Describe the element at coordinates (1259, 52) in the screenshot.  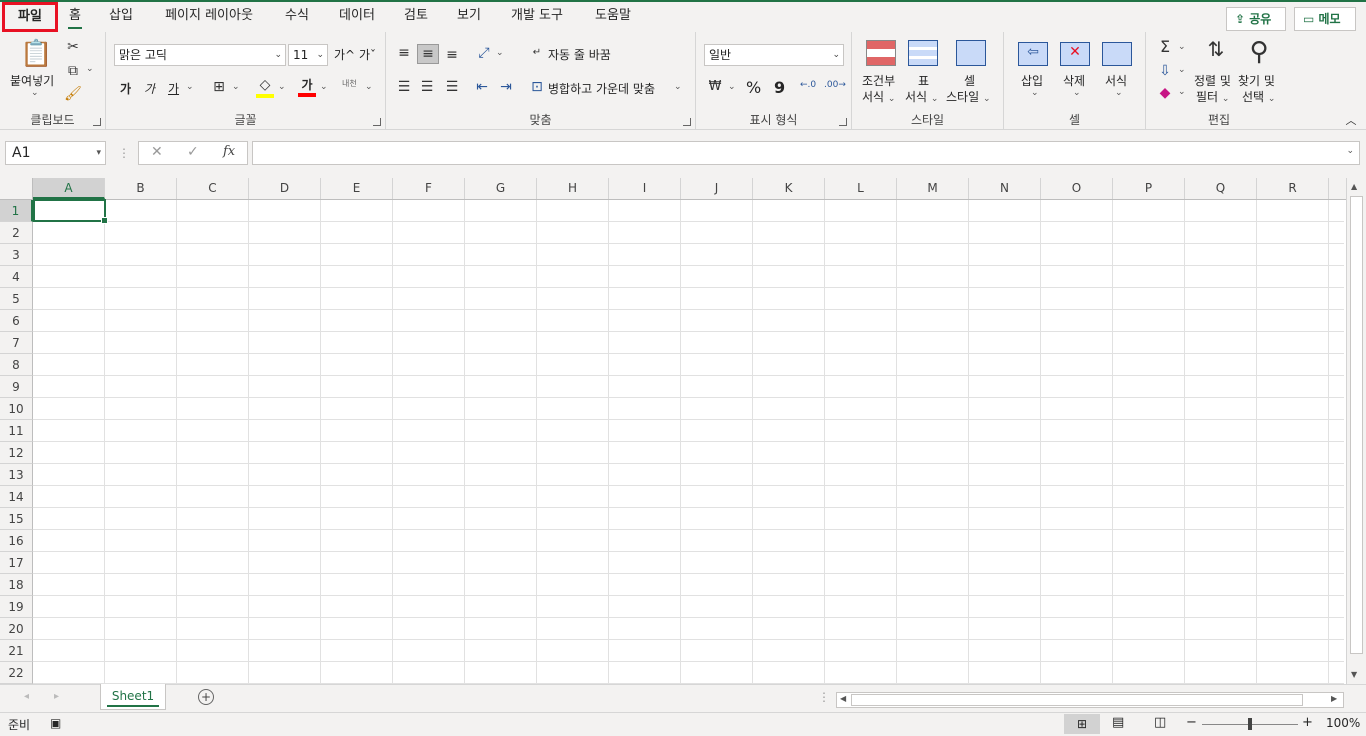
I see `find-select-icon: ⚲` at that location.